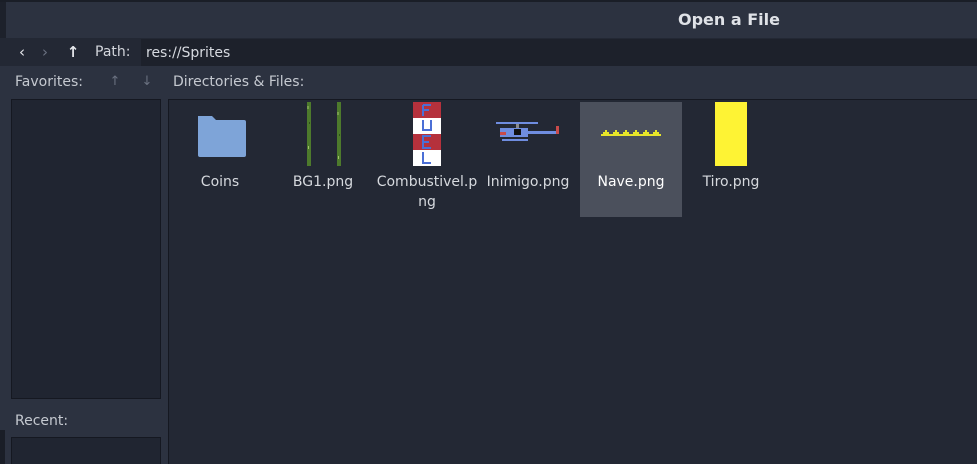 Image resolution: width=977 pixels, height=464 pixels. I want to click on file-item-coins: Coins, so click(220, 159).